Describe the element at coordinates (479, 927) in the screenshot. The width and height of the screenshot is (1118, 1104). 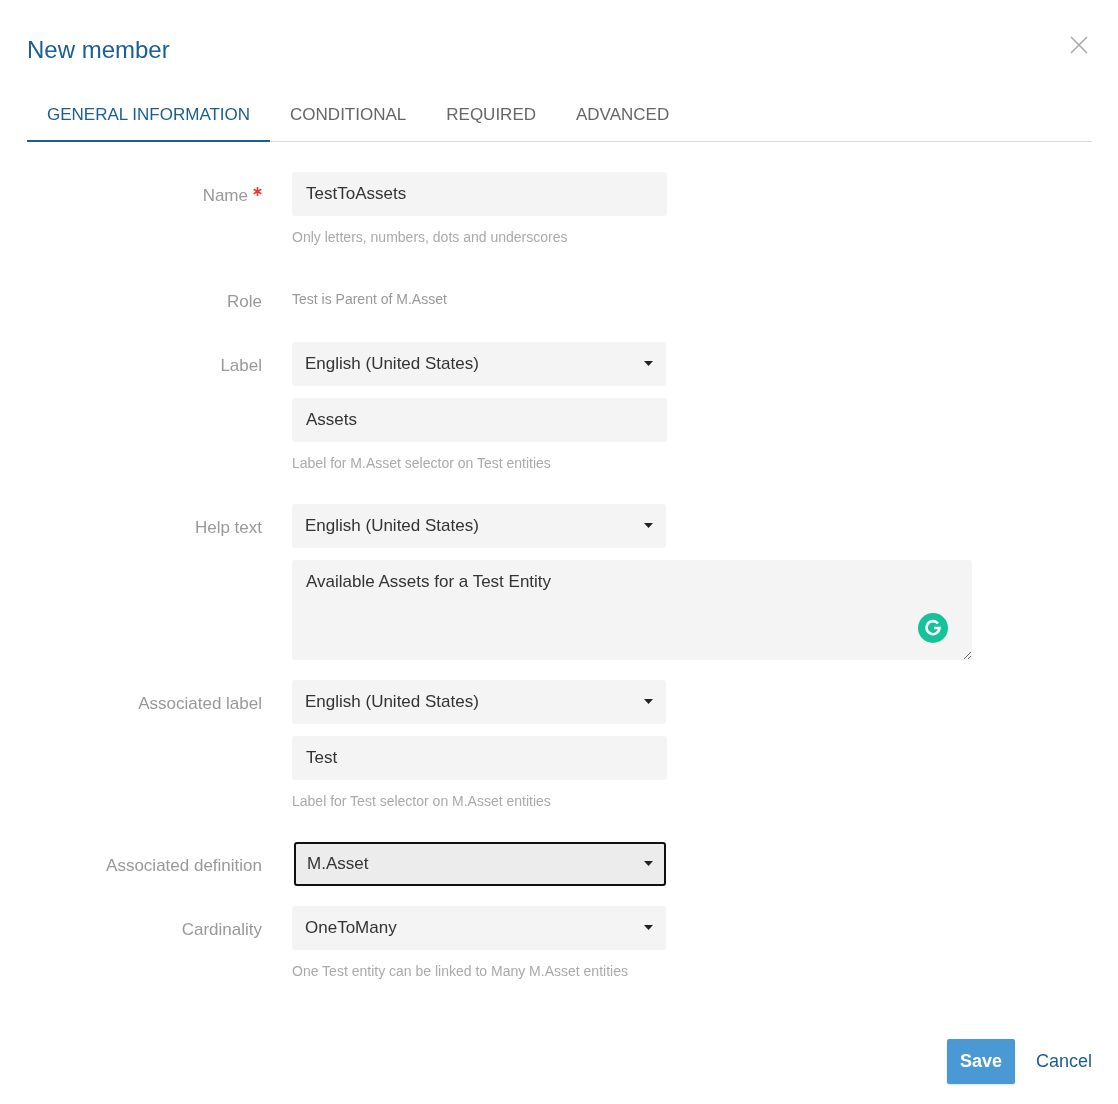
I see `dropdown: OneToMany` at that location.